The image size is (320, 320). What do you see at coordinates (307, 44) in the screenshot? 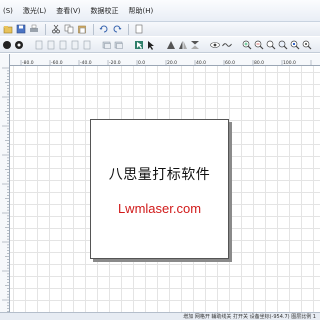
I see `zoom-all-icon` at bounding box center [307, 44].